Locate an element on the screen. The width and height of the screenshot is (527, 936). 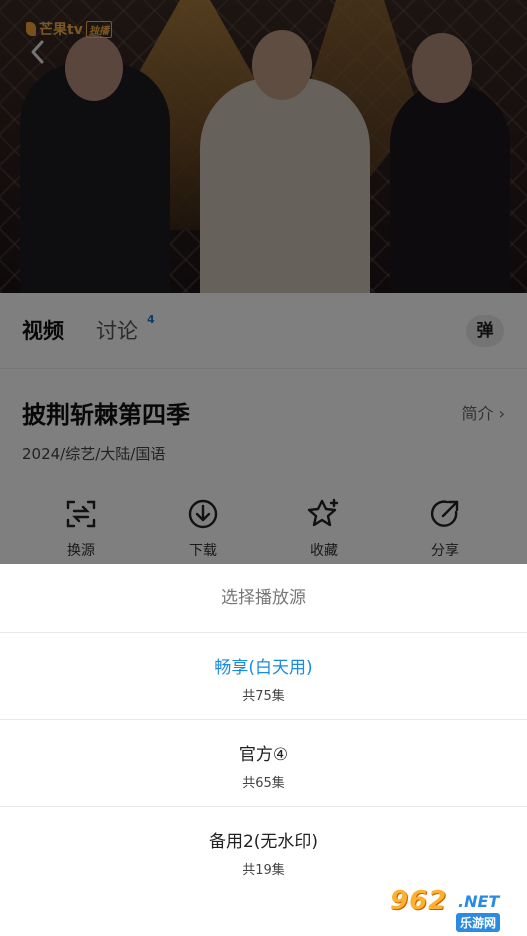
source-episode-count: 共19集 is located at coordinates (263, 870).